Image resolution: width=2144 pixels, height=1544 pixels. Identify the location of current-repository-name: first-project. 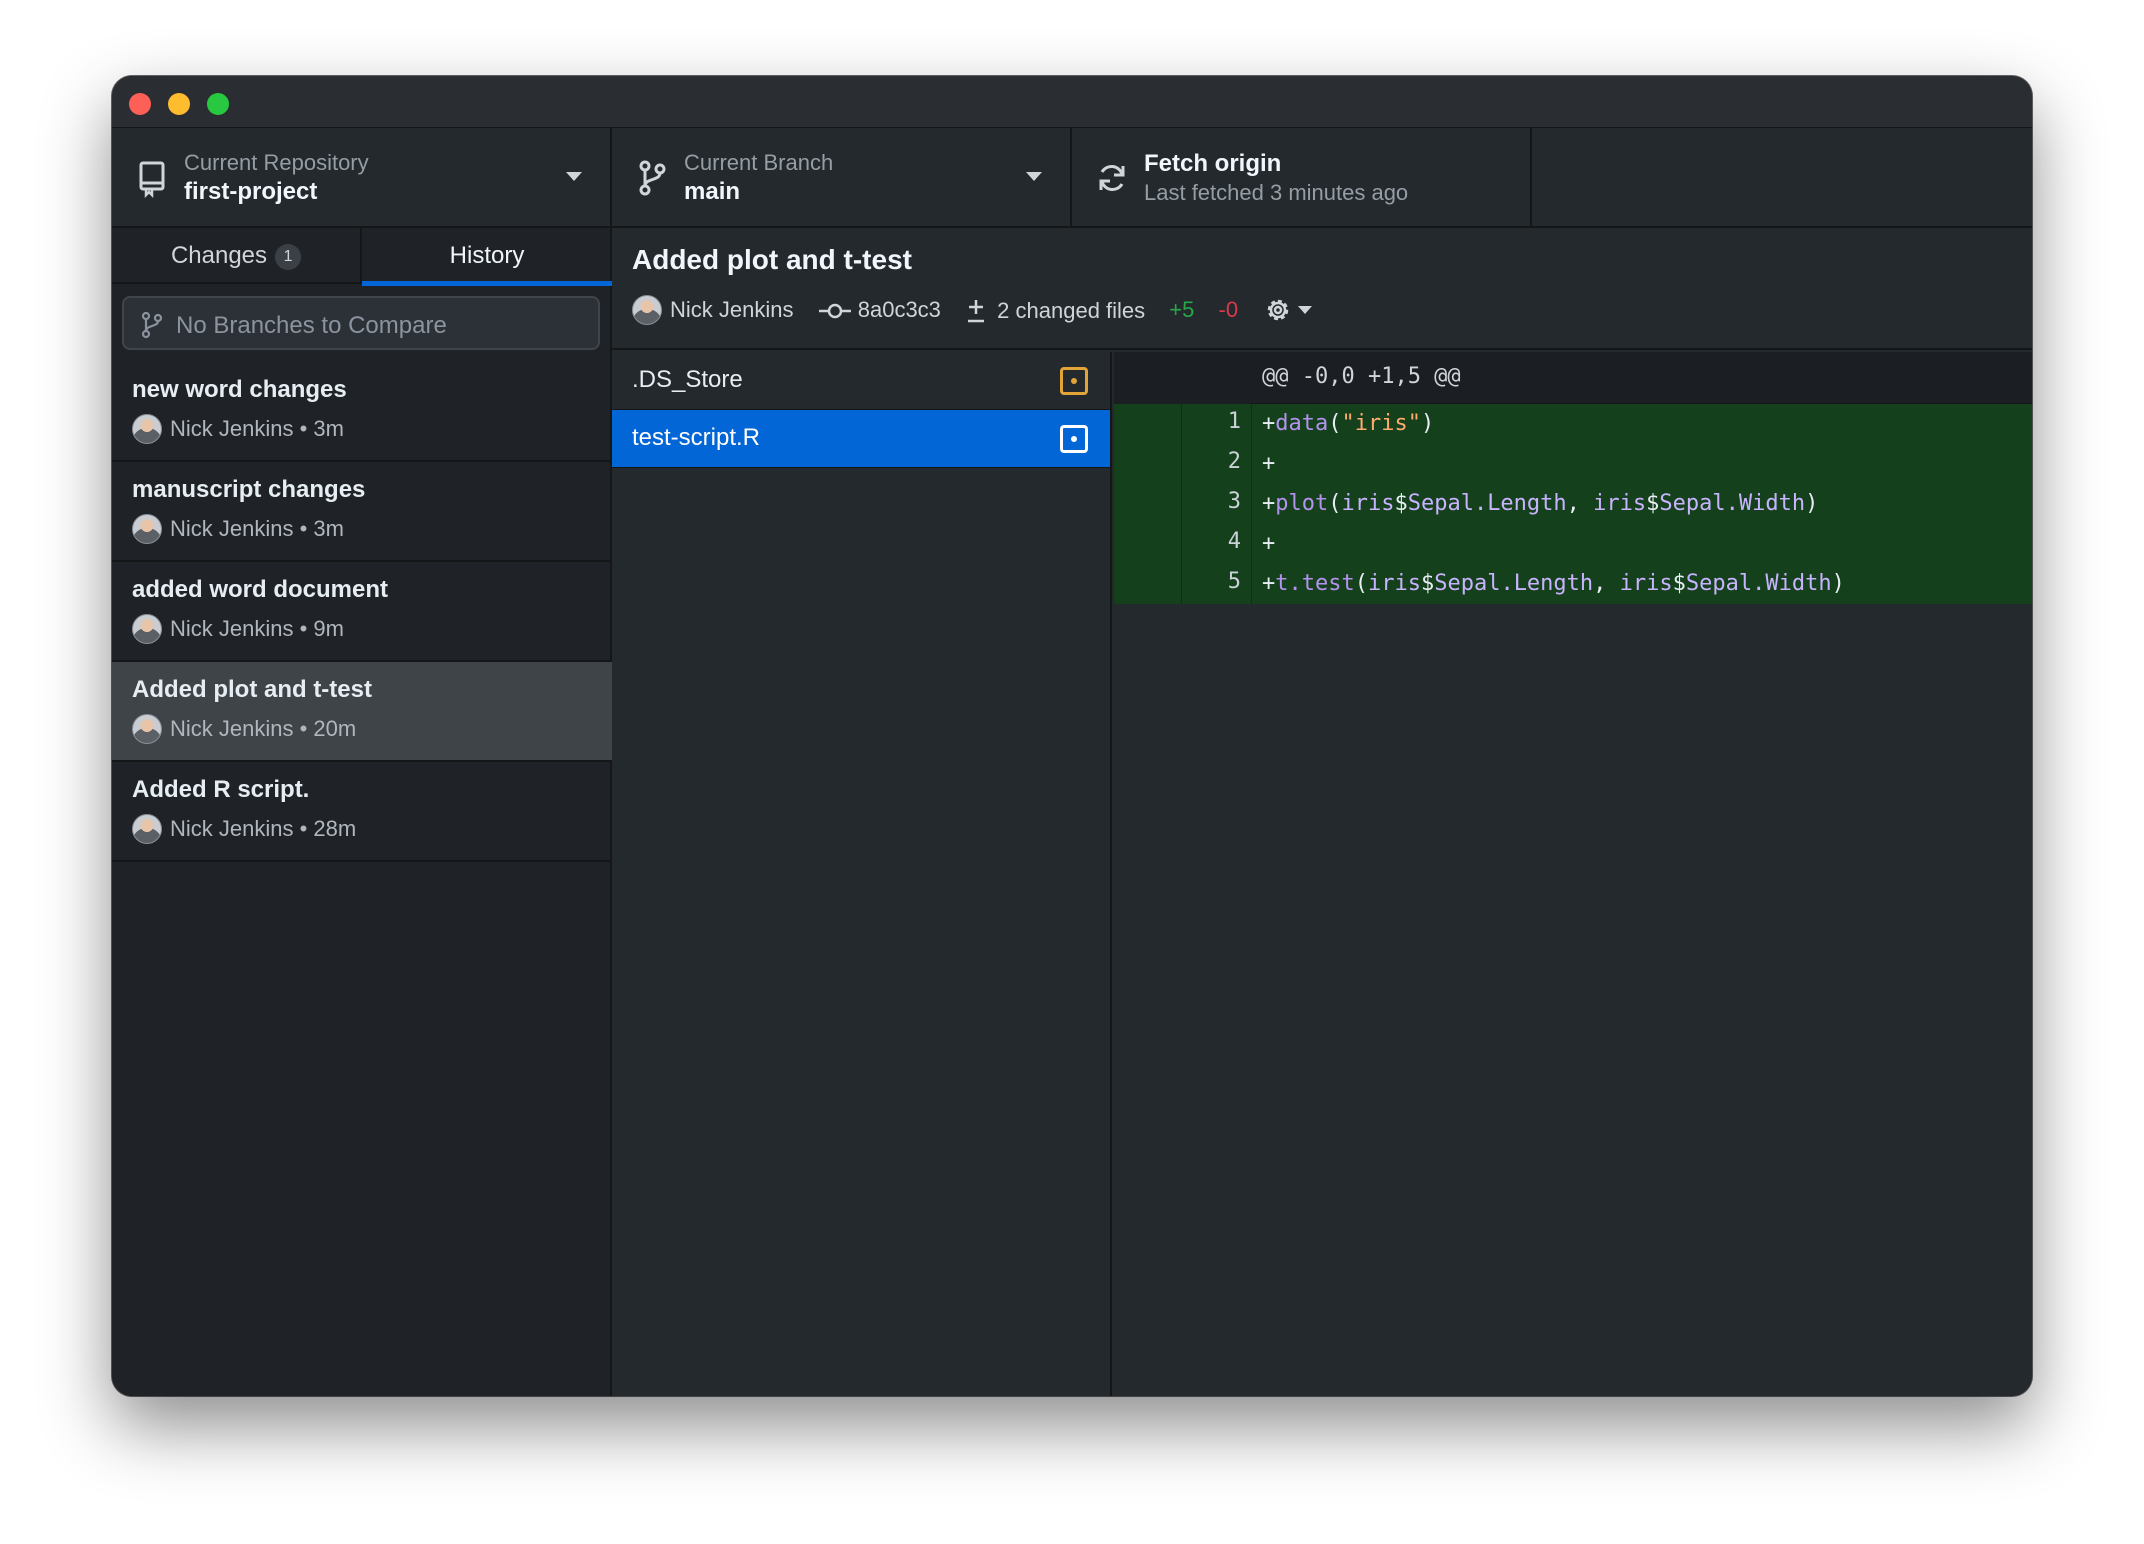
(251, 191).